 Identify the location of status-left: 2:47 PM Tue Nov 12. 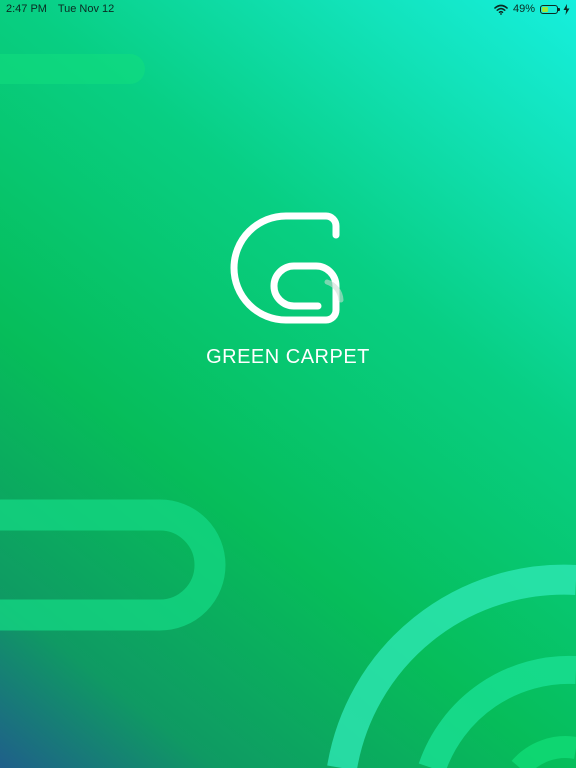
(64, 9).